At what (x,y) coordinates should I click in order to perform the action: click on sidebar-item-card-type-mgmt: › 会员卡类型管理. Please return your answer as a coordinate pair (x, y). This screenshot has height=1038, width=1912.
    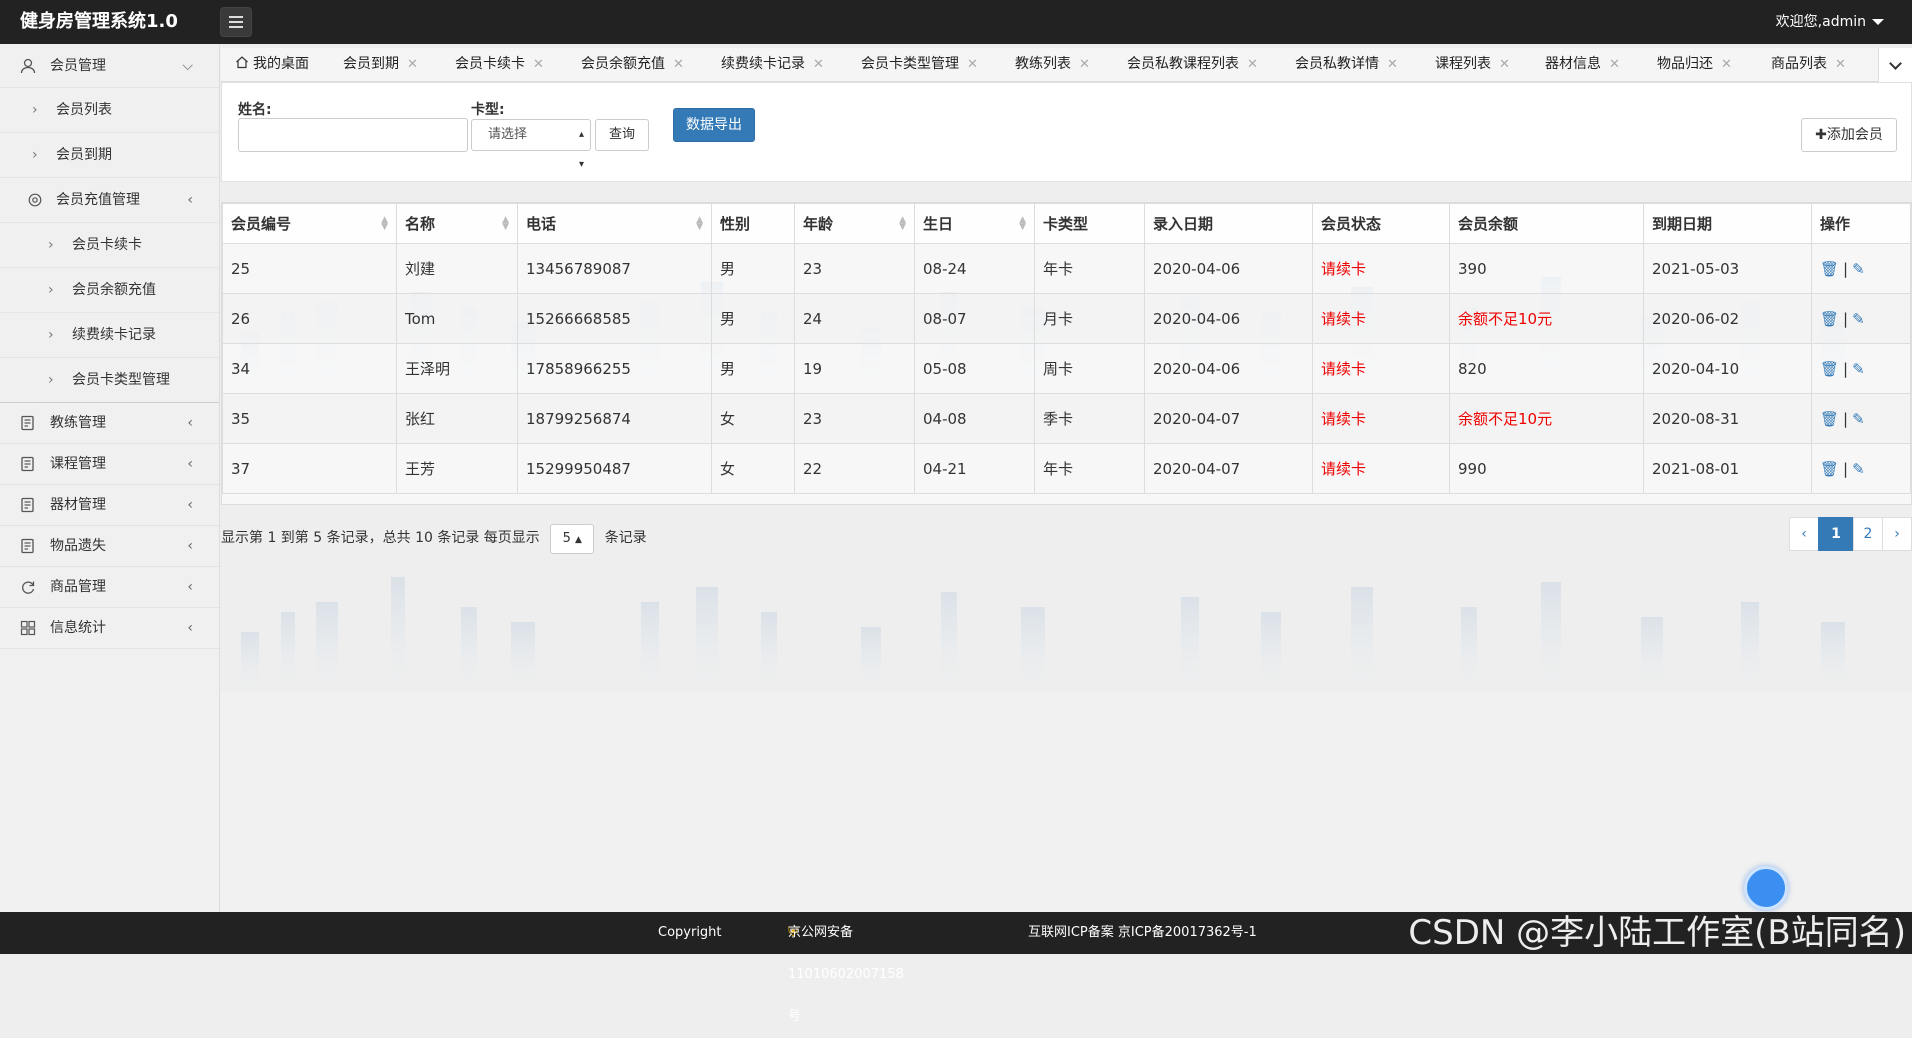
    Looking at the image, I should click on (109, 380).